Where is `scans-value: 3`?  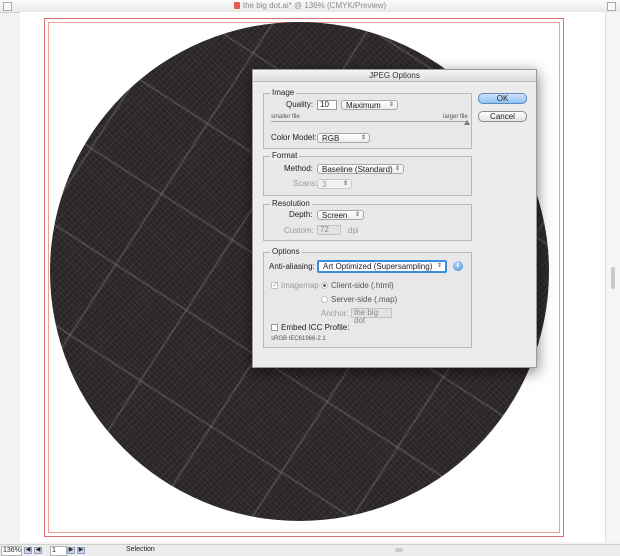
scans-value: 3 is located at coordinates (324, 184).